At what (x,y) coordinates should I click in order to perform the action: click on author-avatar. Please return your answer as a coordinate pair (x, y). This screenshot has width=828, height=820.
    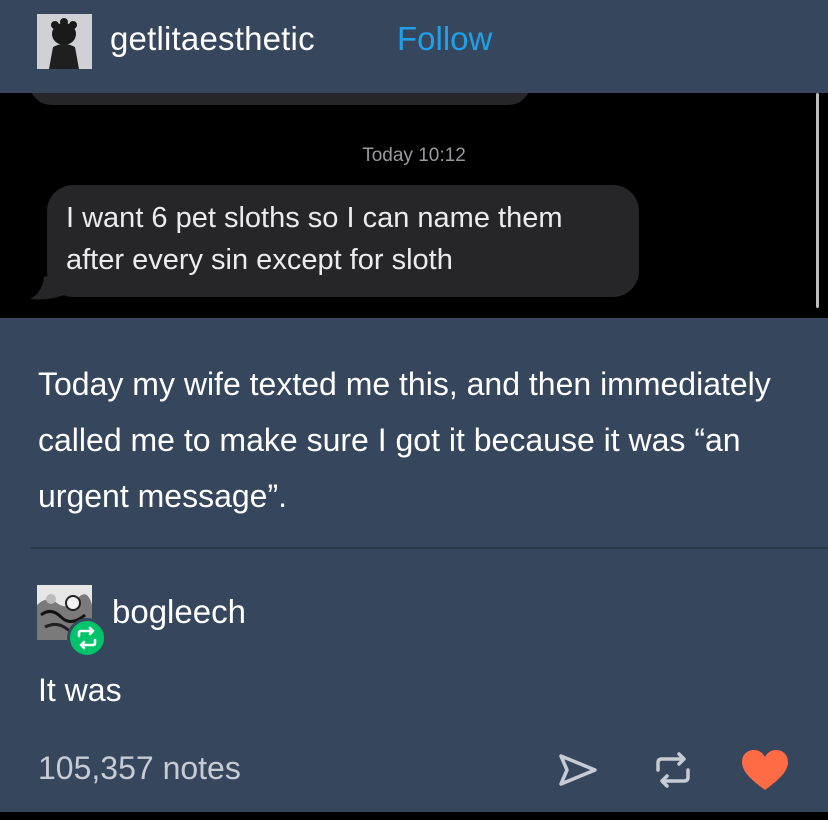
    Looking at the image, I should click on (64, 41).